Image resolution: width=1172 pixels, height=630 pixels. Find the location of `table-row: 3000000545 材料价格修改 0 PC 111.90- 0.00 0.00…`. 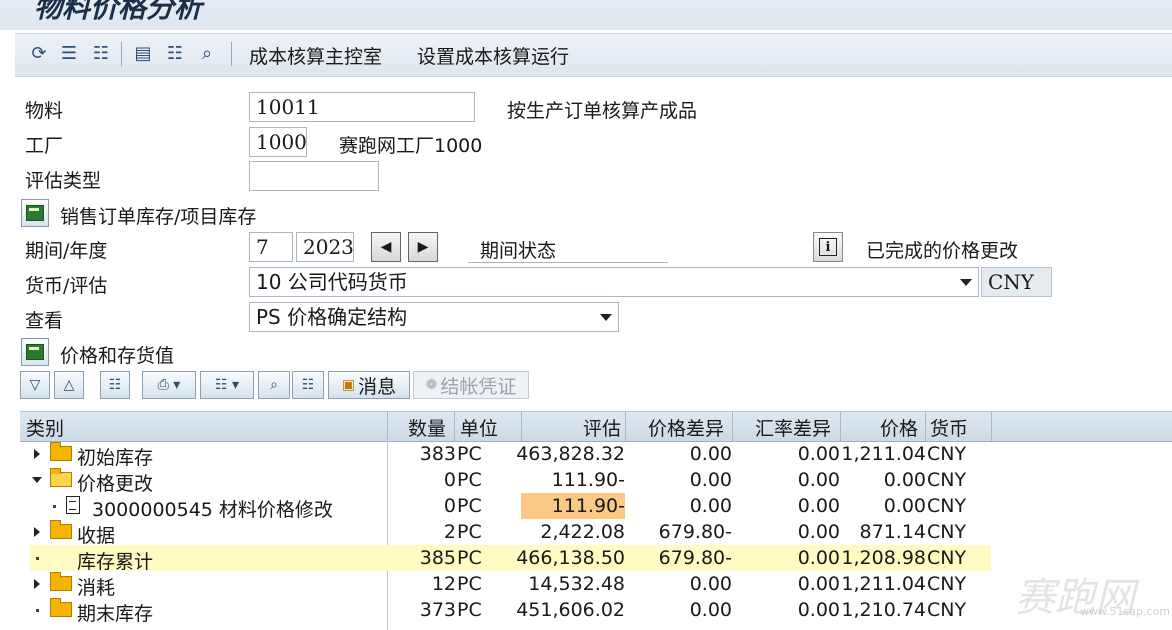

table-row: 3000000545 材料价格修改 0 PC 111.90- 0.00 0.00… is located at coordinates (596, 507).